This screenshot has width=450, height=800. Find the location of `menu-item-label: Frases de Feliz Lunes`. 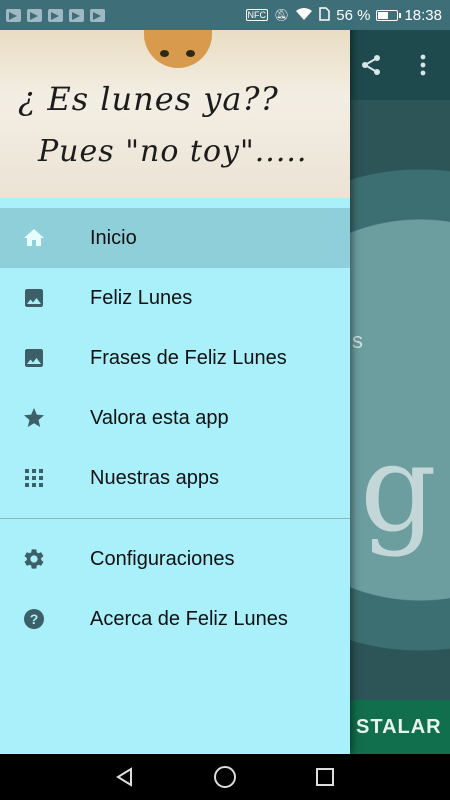

menu-item-label: Frases de Feliz Lunes is located at coordinates (188, 357).